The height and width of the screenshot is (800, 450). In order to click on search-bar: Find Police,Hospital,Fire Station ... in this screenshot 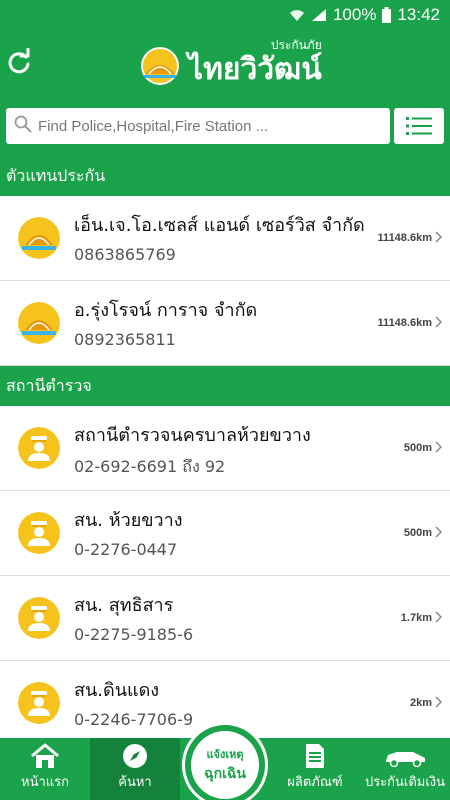, I will do `click(225, 128)`.